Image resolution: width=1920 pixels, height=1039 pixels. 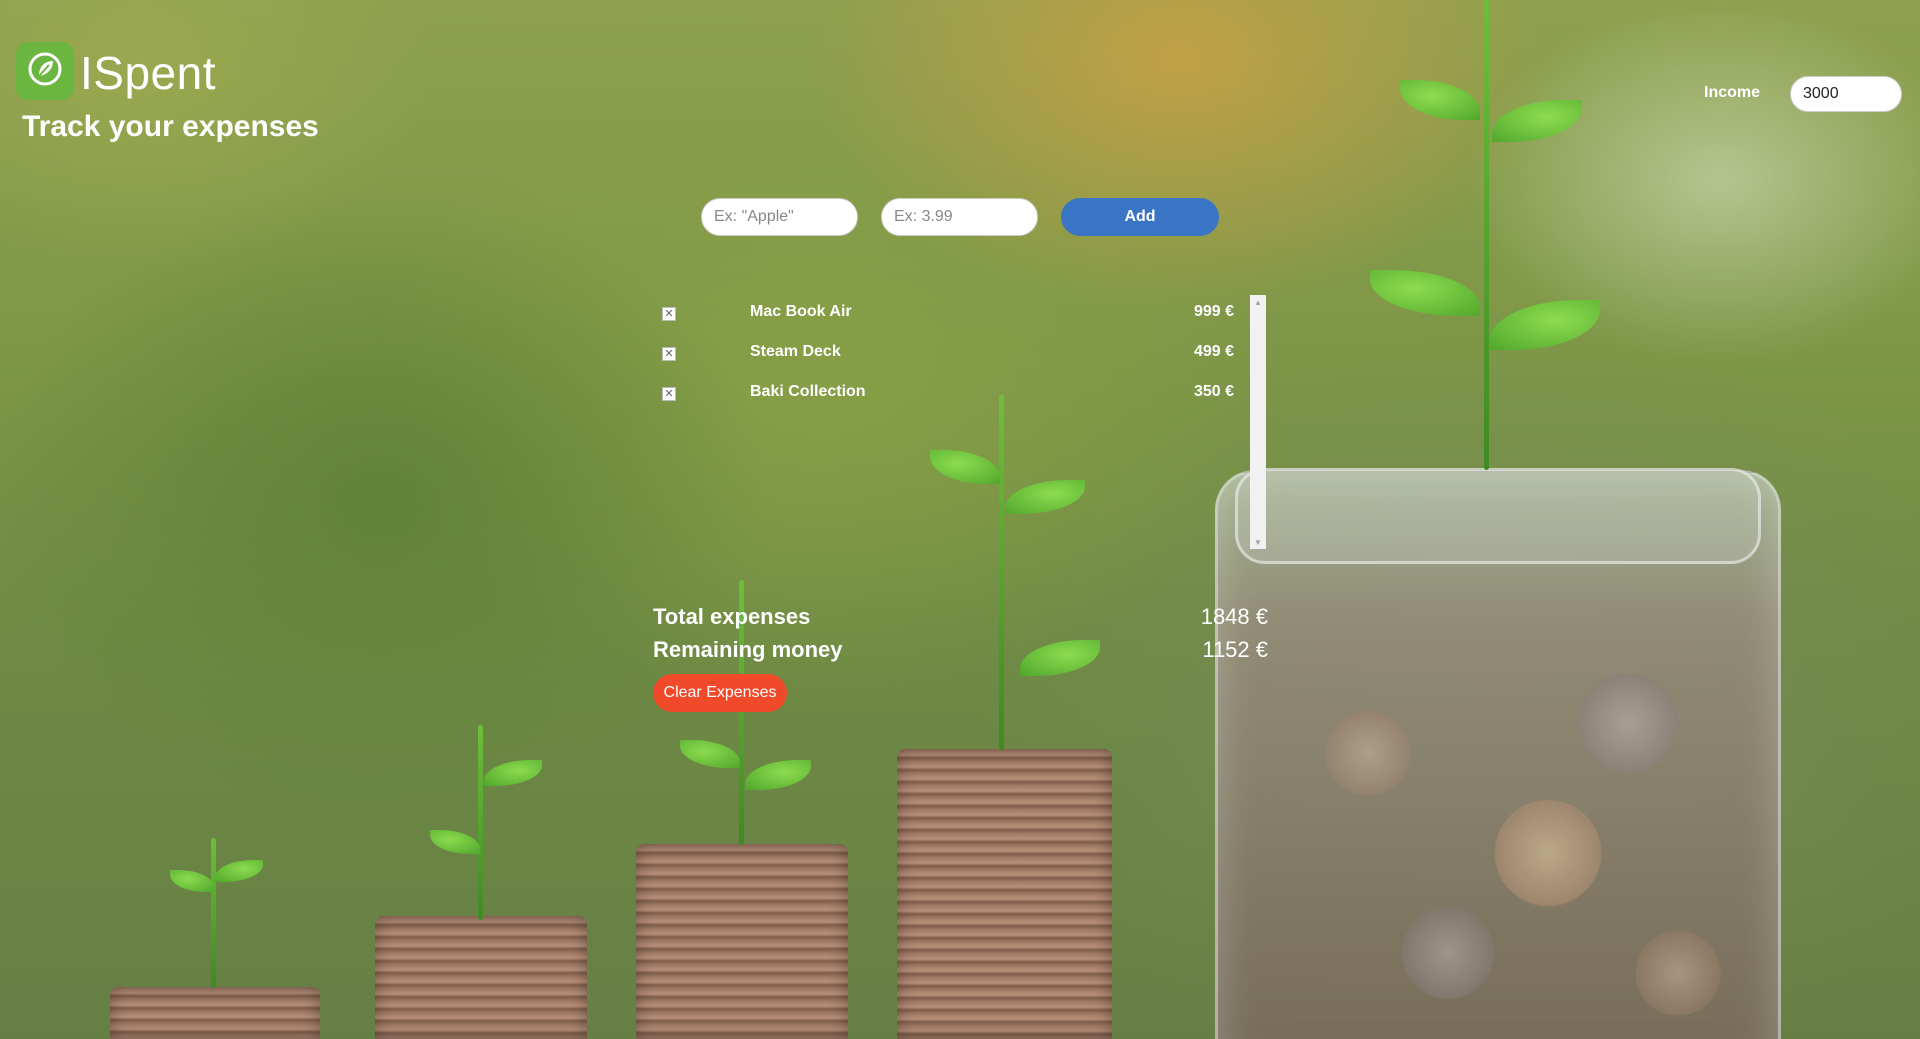 What do you see at coordinates (801, 311) in the screenshot?
I see `expense-name: Mac Book Air` at bounding box center [801, 311].